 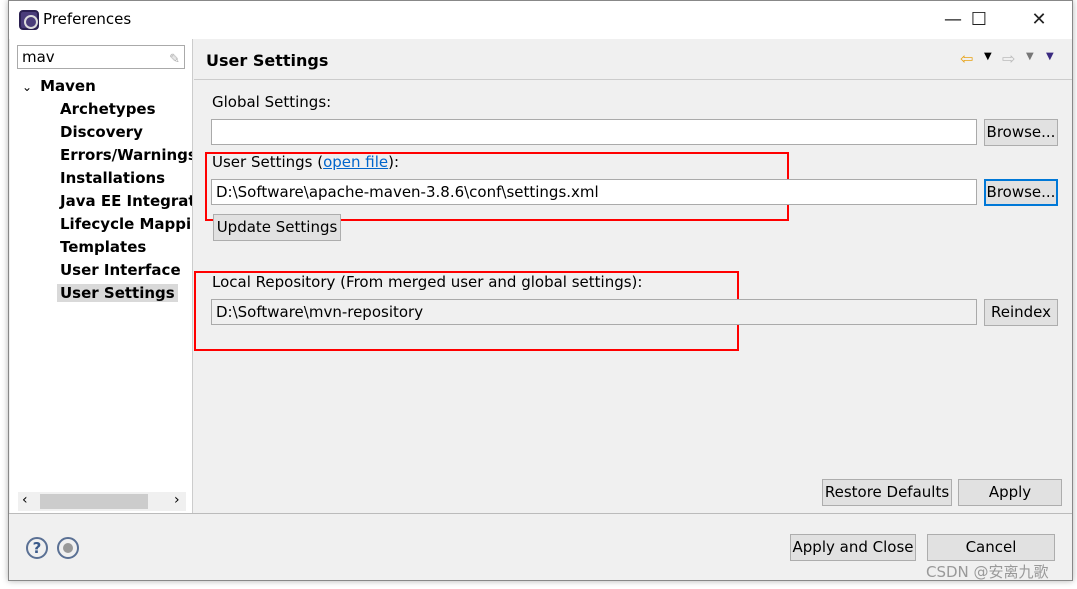 What do you see at coordinates (174, 60) in the screenshot?
I see `eraser-icon: ✎` at bounding box center [174, 60].